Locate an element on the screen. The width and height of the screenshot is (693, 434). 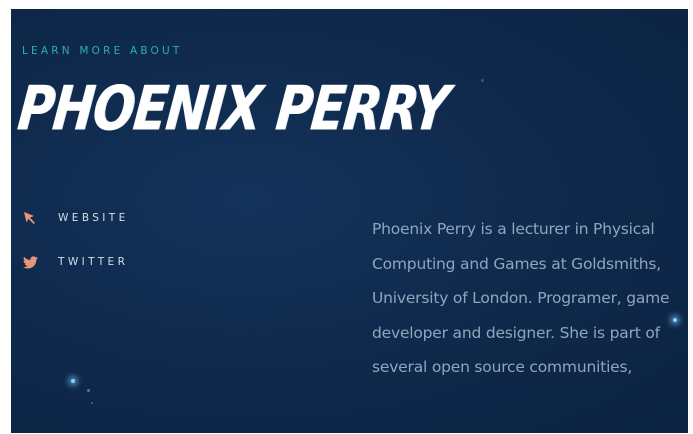
speaker-name-heading: PHOENIX PERRY is located at coordinates (232, 109).